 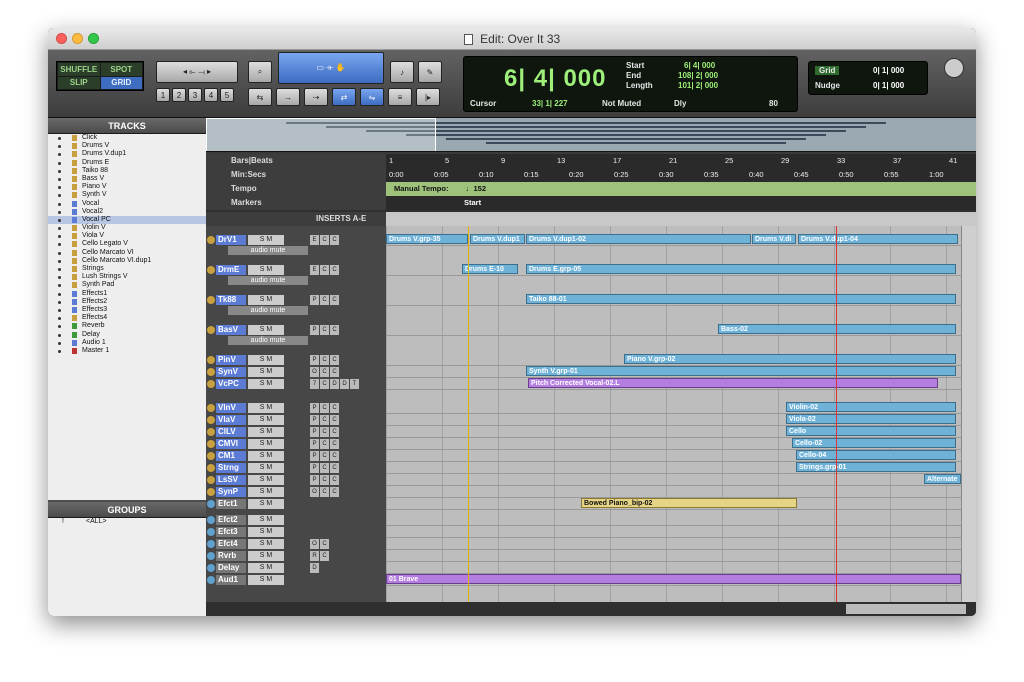 I want to click on zoom-preset-1: 1, so click(x=163, y=95).